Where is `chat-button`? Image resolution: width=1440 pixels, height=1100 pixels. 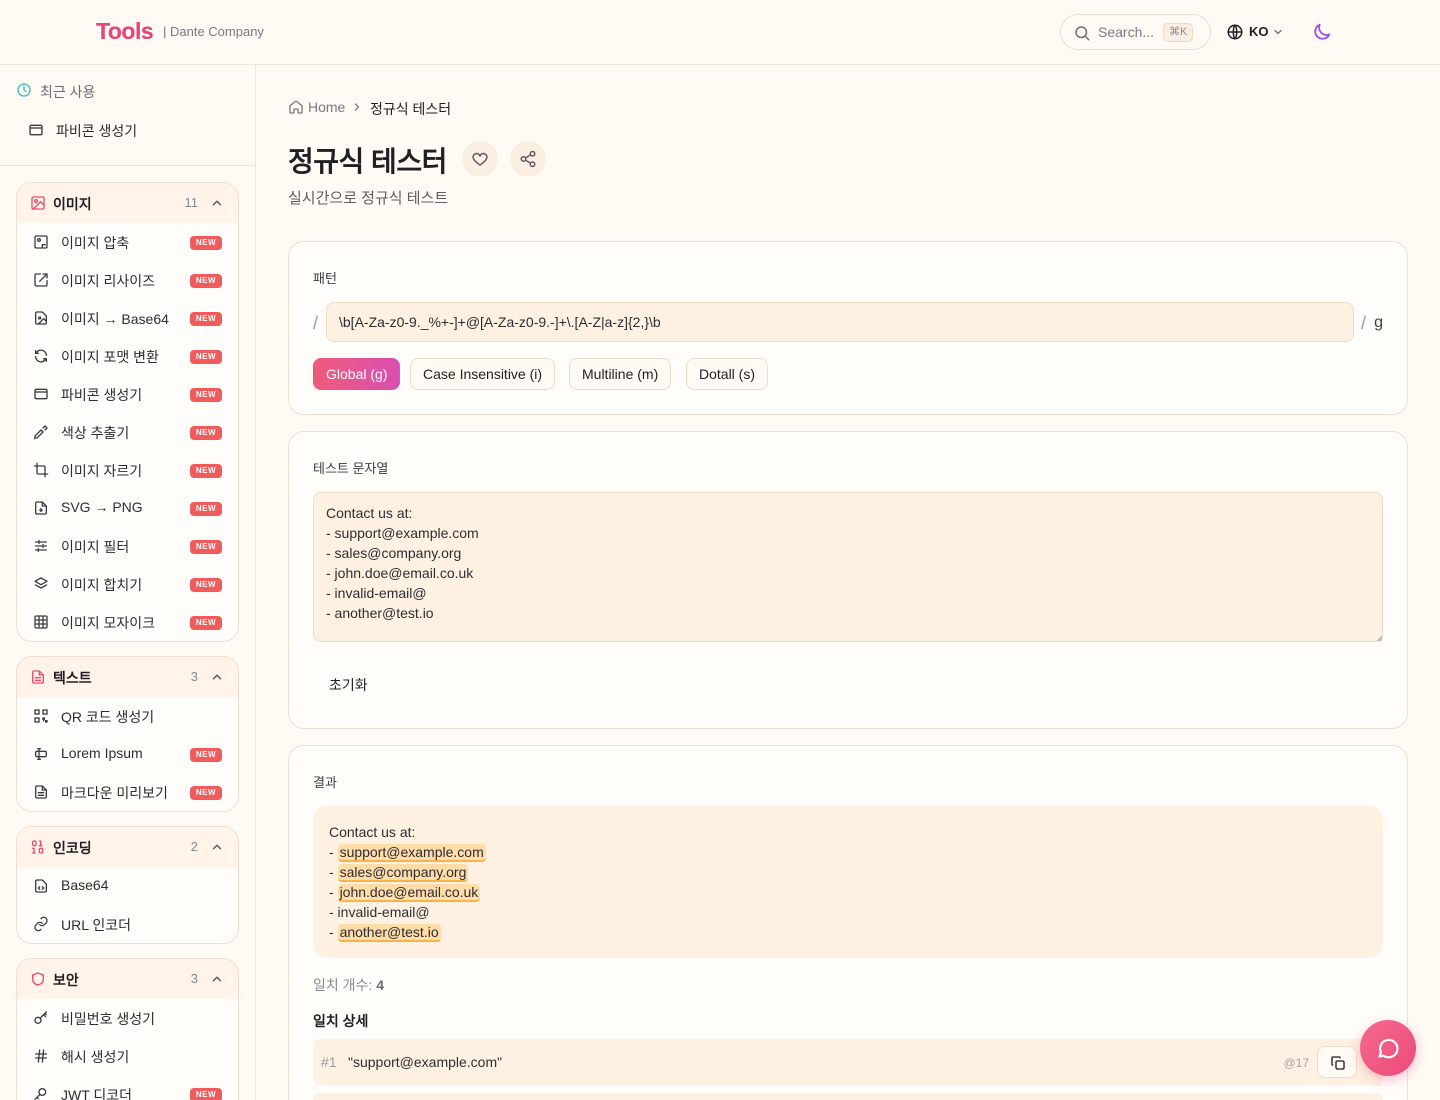
chat-button is located at coordinates (1388, 1048).